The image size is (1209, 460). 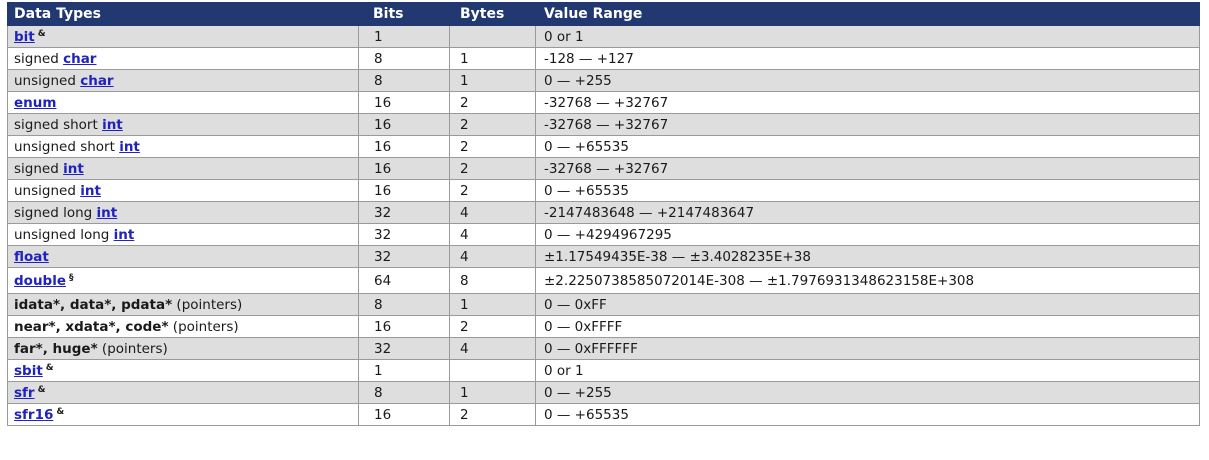 I want to click on table-row: bit & 1 0 or 1, so click(x=603, y=36).